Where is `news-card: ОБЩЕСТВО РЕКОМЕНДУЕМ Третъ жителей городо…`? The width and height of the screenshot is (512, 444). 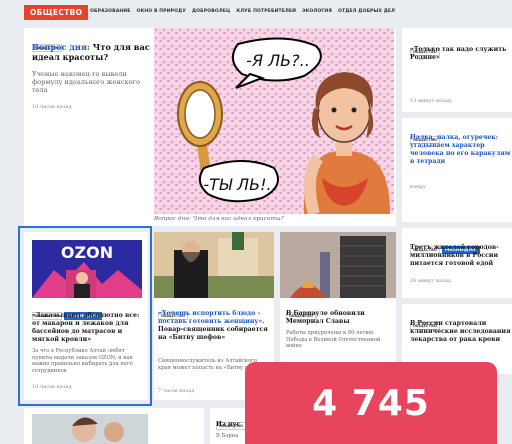
news-card: ОБЩЕСТВО РЕКОМЕНДУЕМ Третъ жителей городо… is located at coordinates (457, 263).